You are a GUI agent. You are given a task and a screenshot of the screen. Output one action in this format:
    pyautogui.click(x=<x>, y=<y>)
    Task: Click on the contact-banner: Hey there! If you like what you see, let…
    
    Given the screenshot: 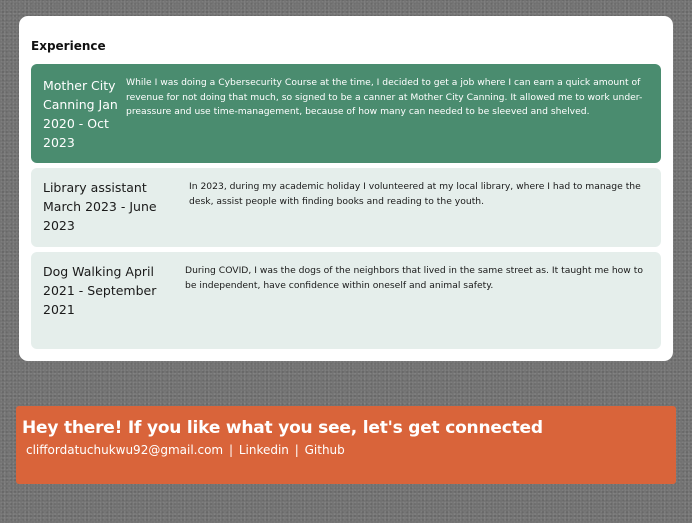 What is the action you would take?
    pyautogui.click(x=346, y=445)
    